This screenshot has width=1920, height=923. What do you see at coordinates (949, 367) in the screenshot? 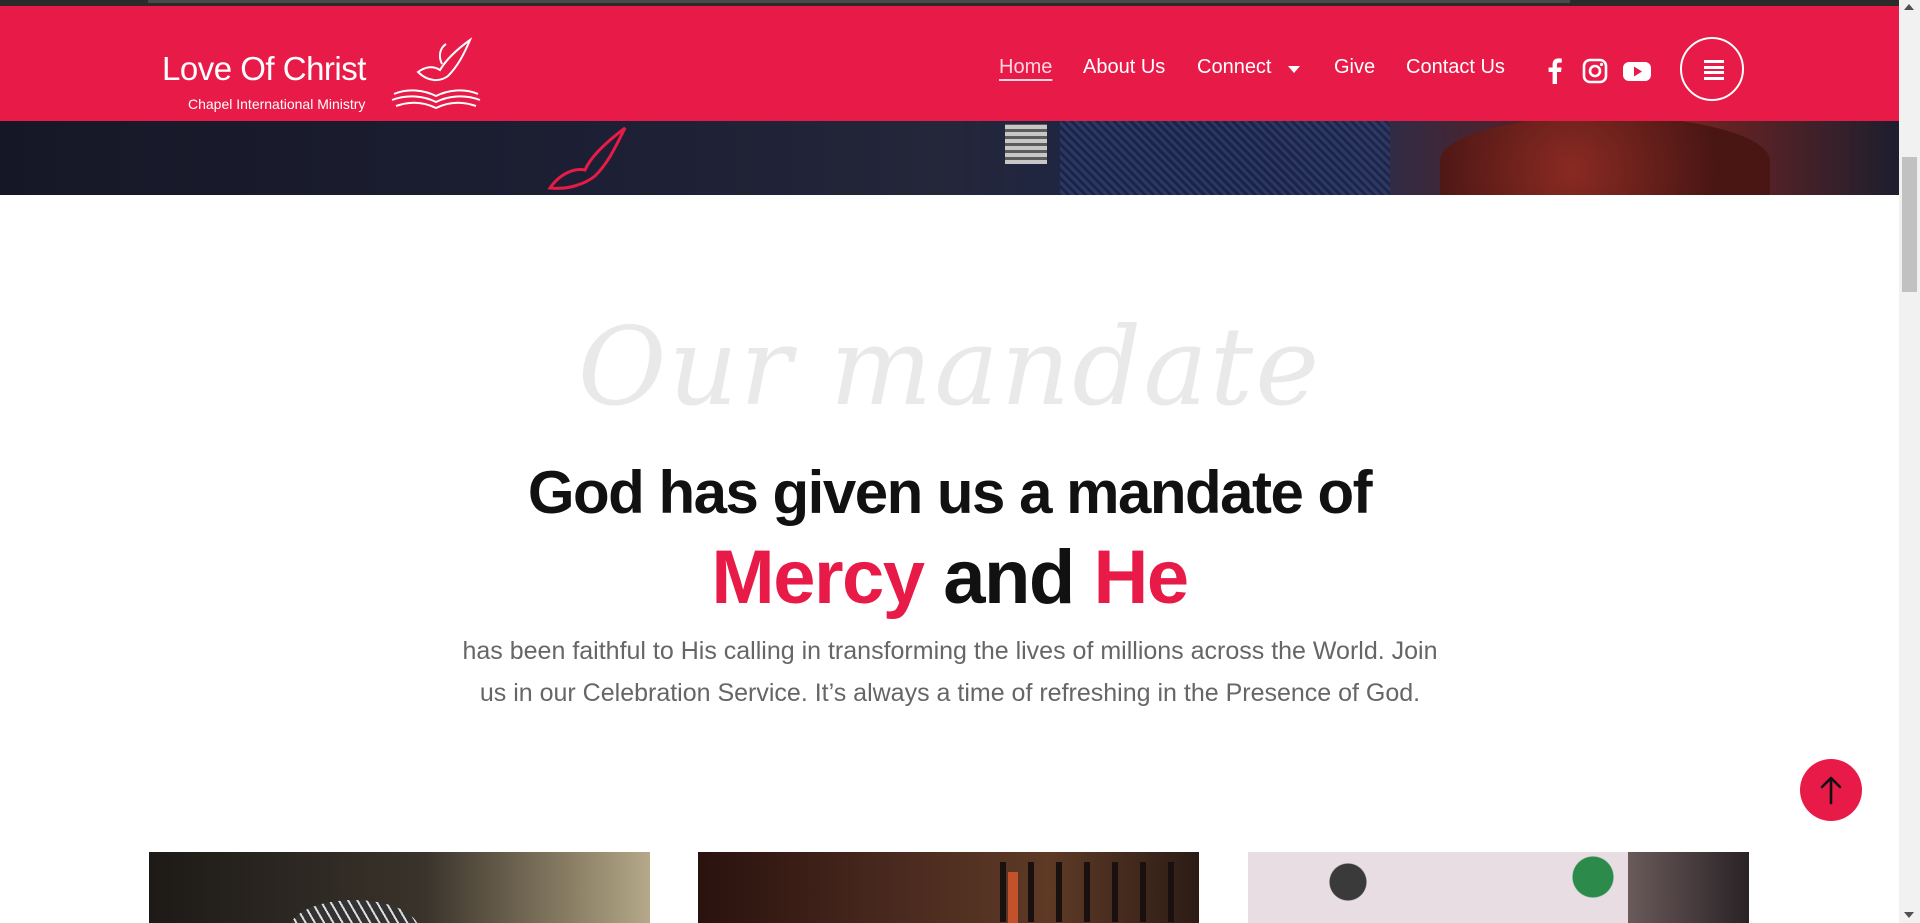
I see `section-script-title: Our mandate` at bounding box center [949, 367].